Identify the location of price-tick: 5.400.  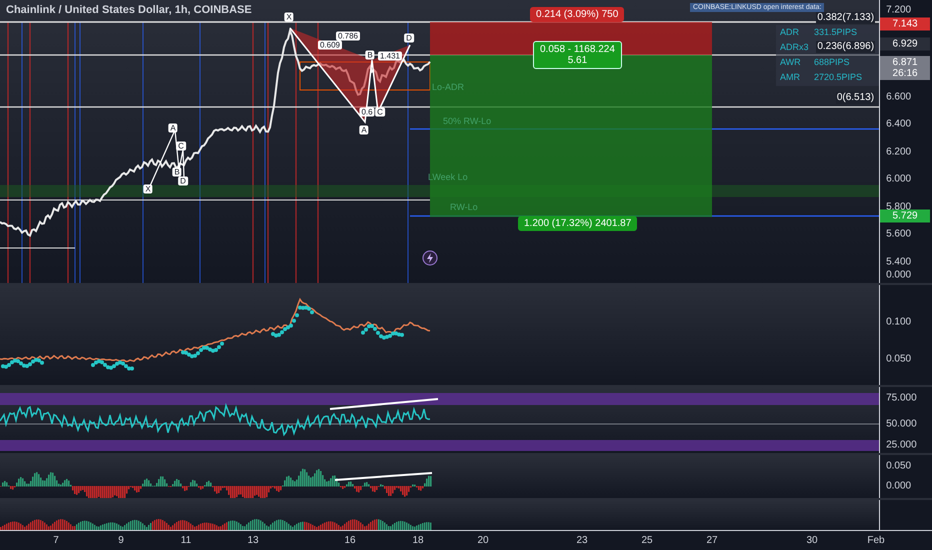
(899, 262).